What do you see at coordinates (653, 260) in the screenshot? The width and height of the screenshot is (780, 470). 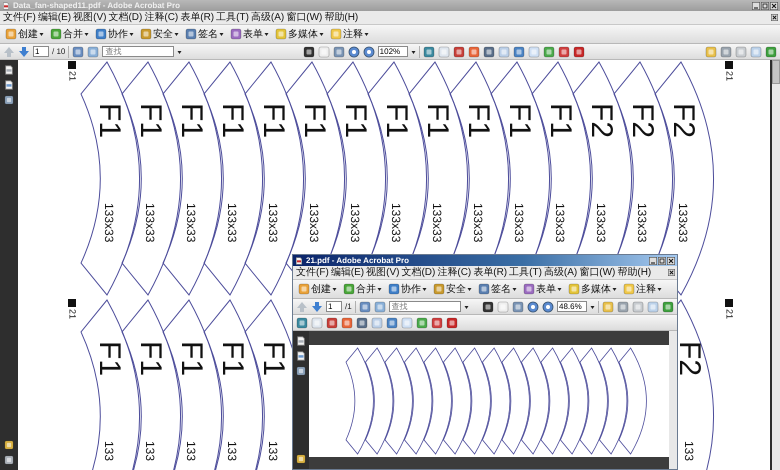 I see `minimize-button` at bounding box center [653, 260].